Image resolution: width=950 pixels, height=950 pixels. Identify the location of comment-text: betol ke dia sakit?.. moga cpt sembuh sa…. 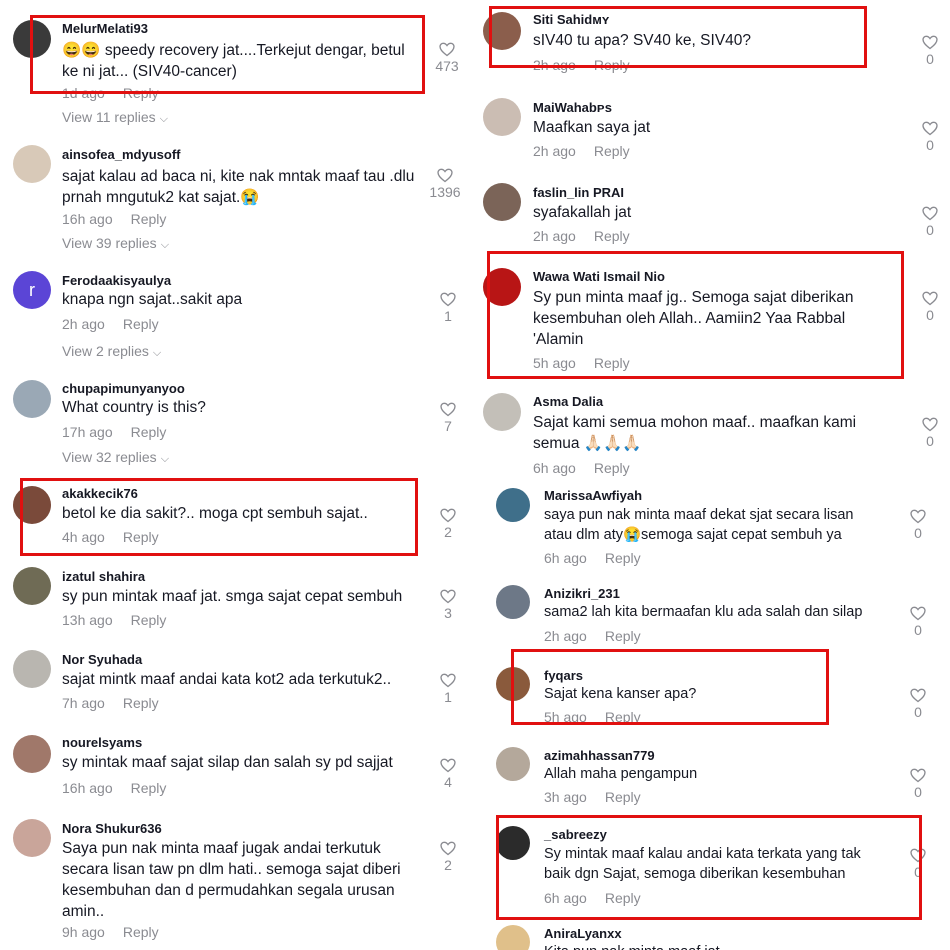
(215, 513).